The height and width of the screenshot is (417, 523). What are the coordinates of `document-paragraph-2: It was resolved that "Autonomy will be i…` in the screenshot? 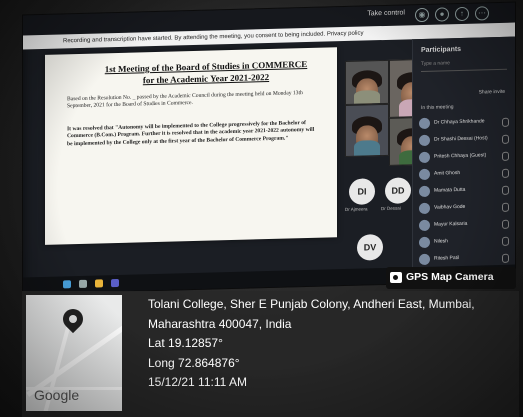 It's located at (191, 134).